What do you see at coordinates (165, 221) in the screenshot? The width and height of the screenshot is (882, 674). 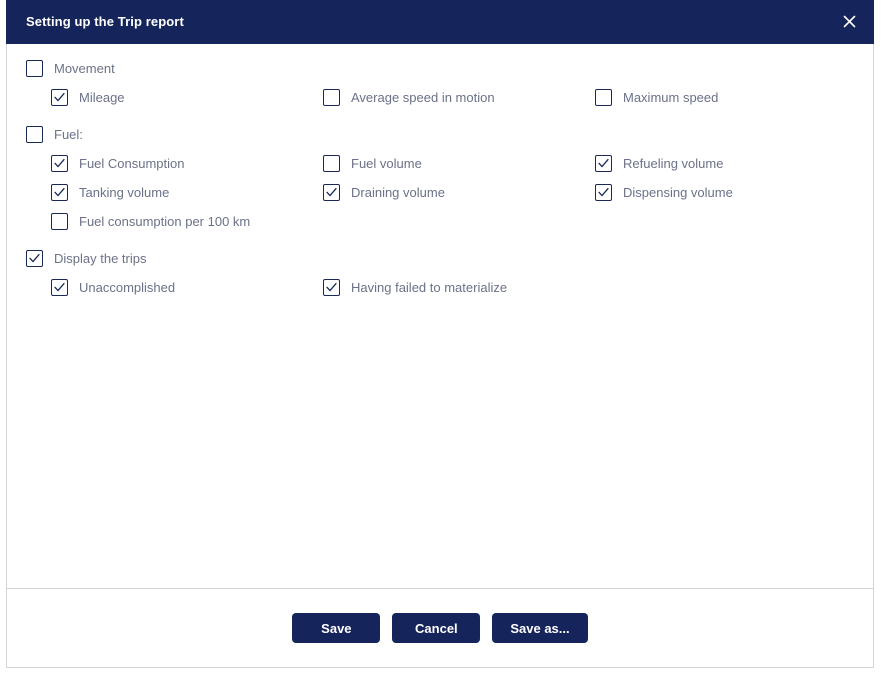 I see `checkbox-fuel-consumption-per-100-km-label: Fuel consumption per 100 km` at bounding box center [165, 221].